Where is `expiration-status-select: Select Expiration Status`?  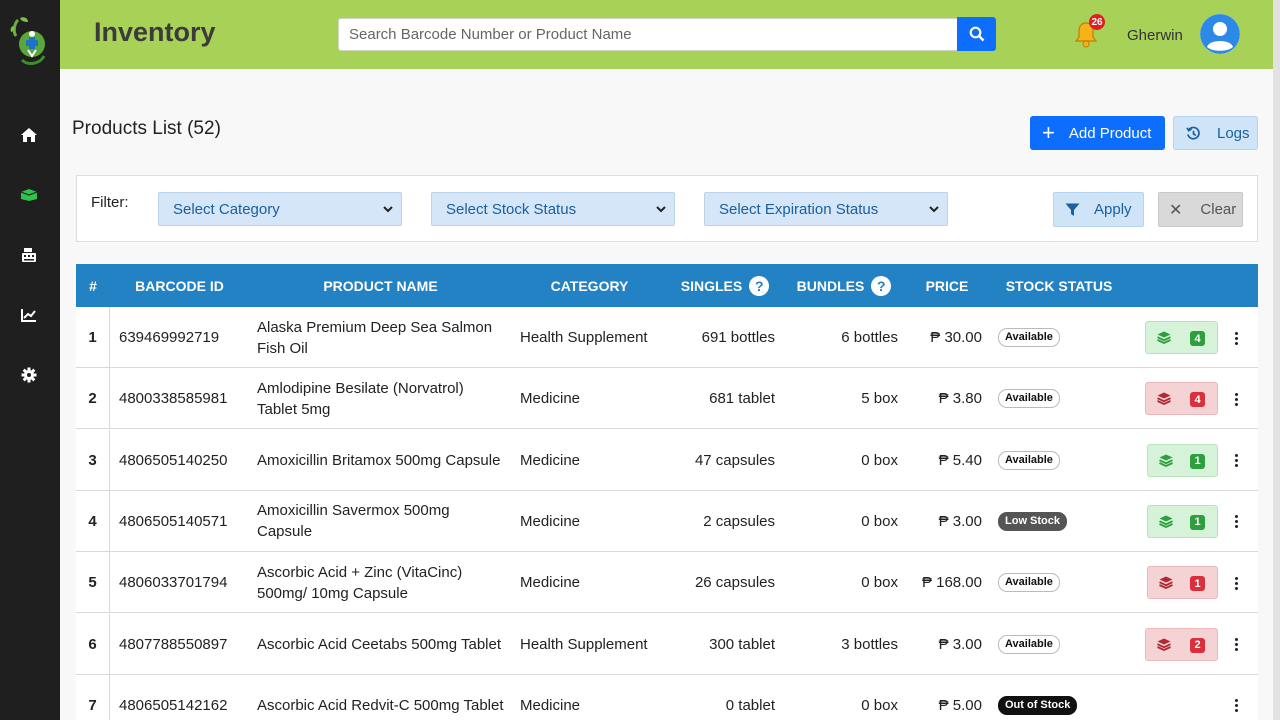
expiration-status-select: Select Expiration Status is located at coordinates (826, 209).